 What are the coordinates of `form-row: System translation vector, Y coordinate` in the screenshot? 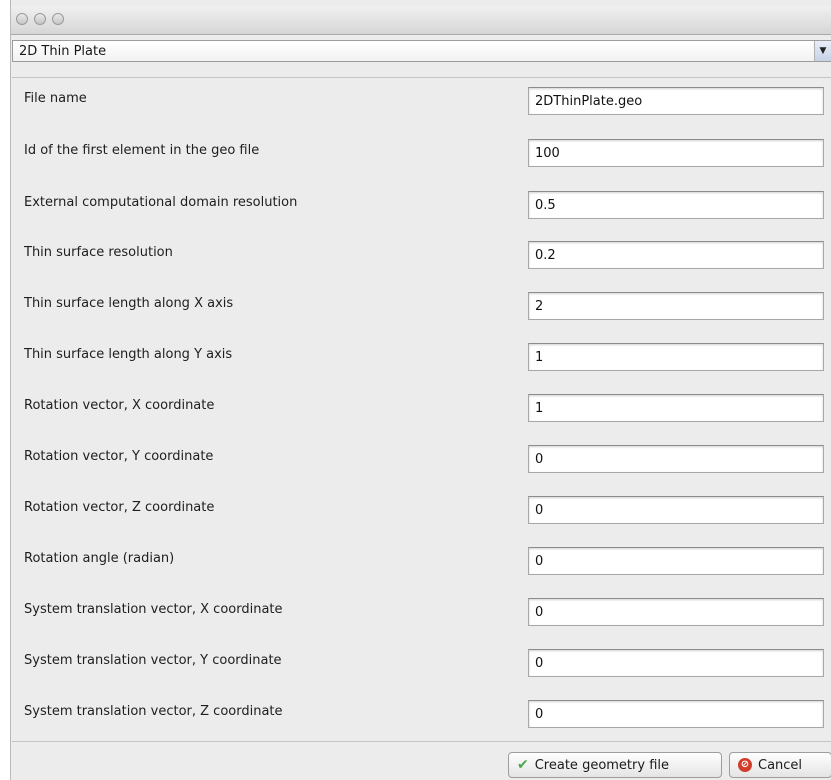 It's located at (421, 661).